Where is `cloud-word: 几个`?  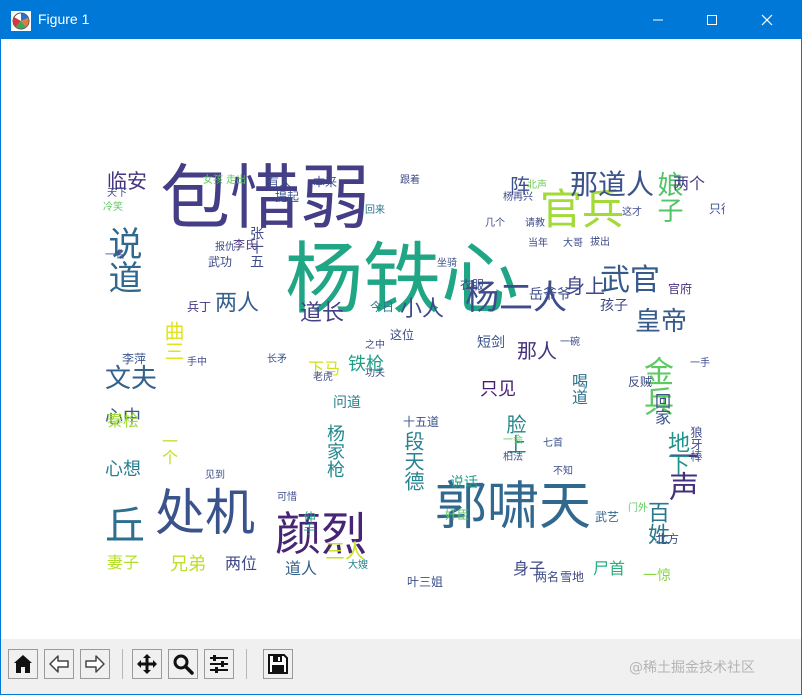
cloud-word: 几个 is located at coordinates (495, 223).